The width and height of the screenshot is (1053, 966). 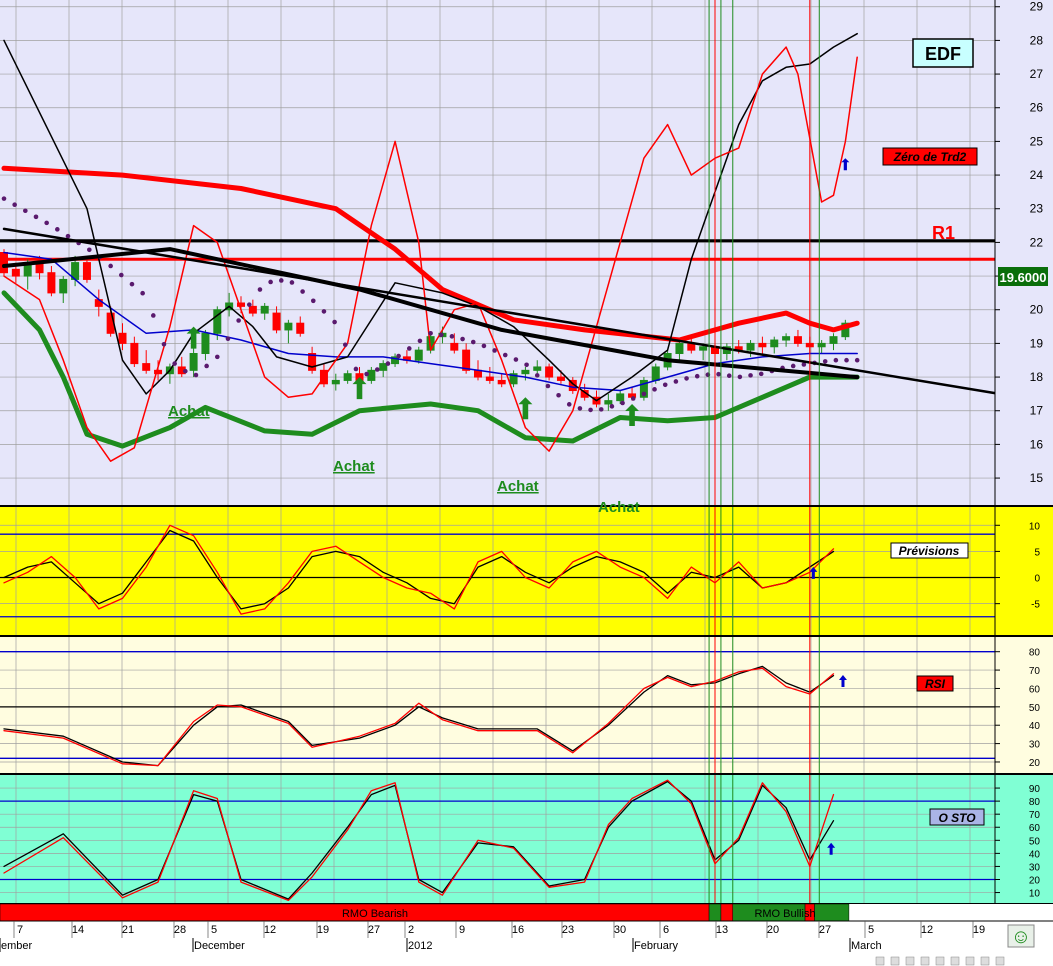 I want to click on rsi-label: RSI, so click(x=935, y=684).